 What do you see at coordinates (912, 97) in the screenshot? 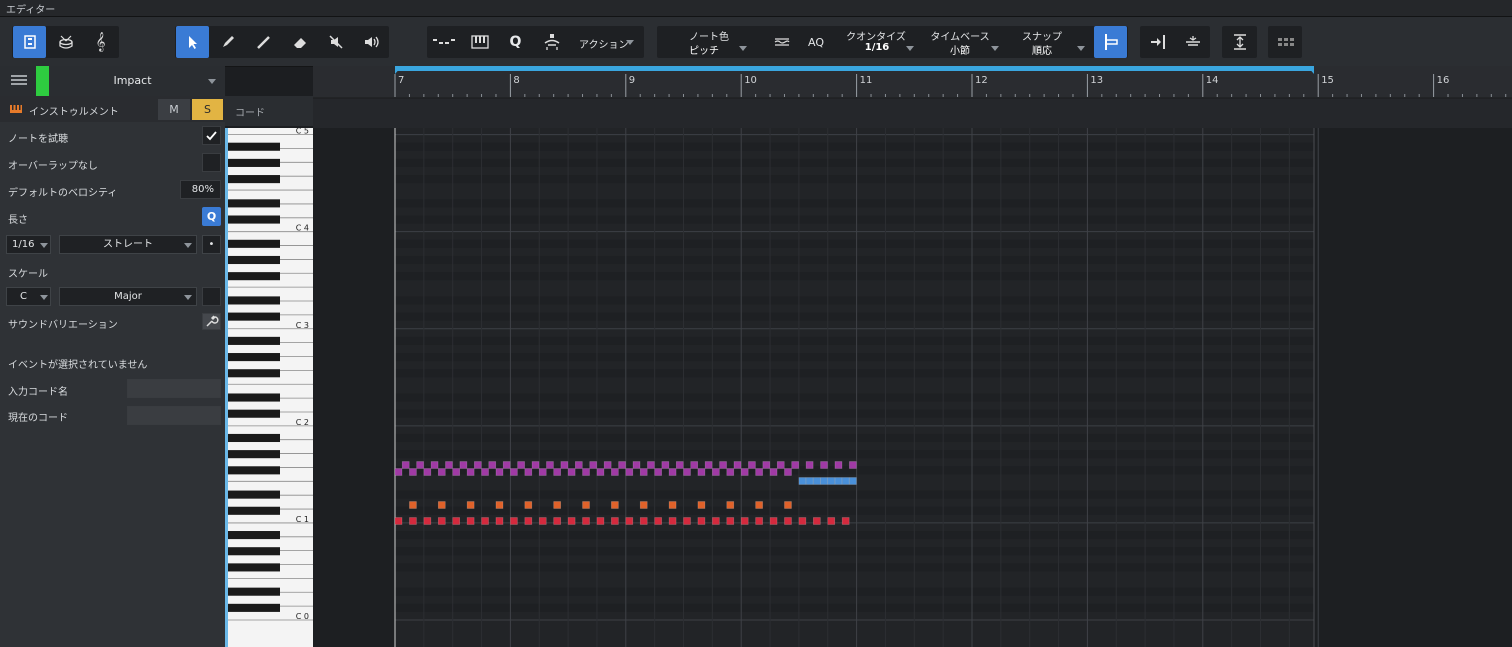
I see `timeline-ruler: 7 8 9 10 11 12 13 14 15 16` at bounding box center [912, 97].